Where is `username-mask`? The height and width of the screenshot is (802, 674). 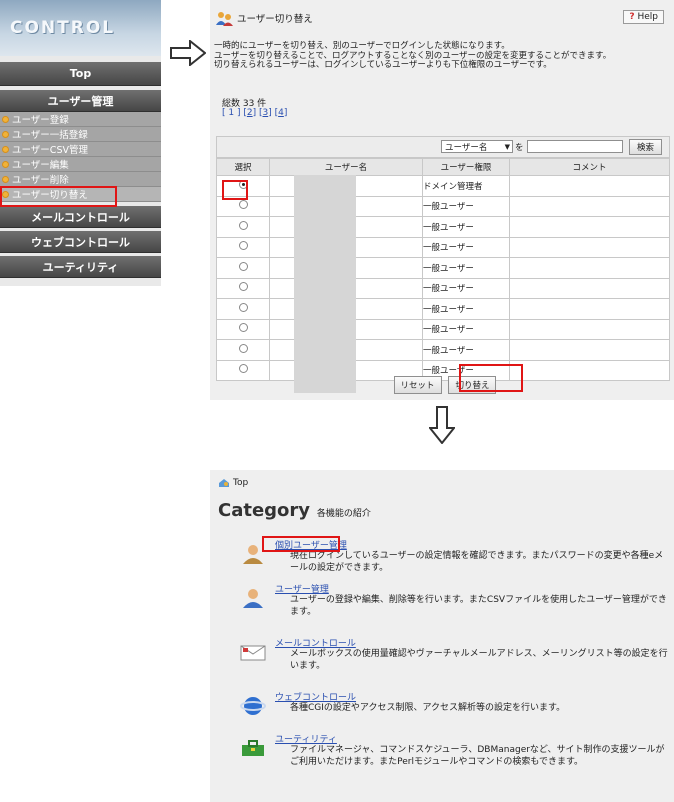
username-mask is located at coordinates (325, 284).